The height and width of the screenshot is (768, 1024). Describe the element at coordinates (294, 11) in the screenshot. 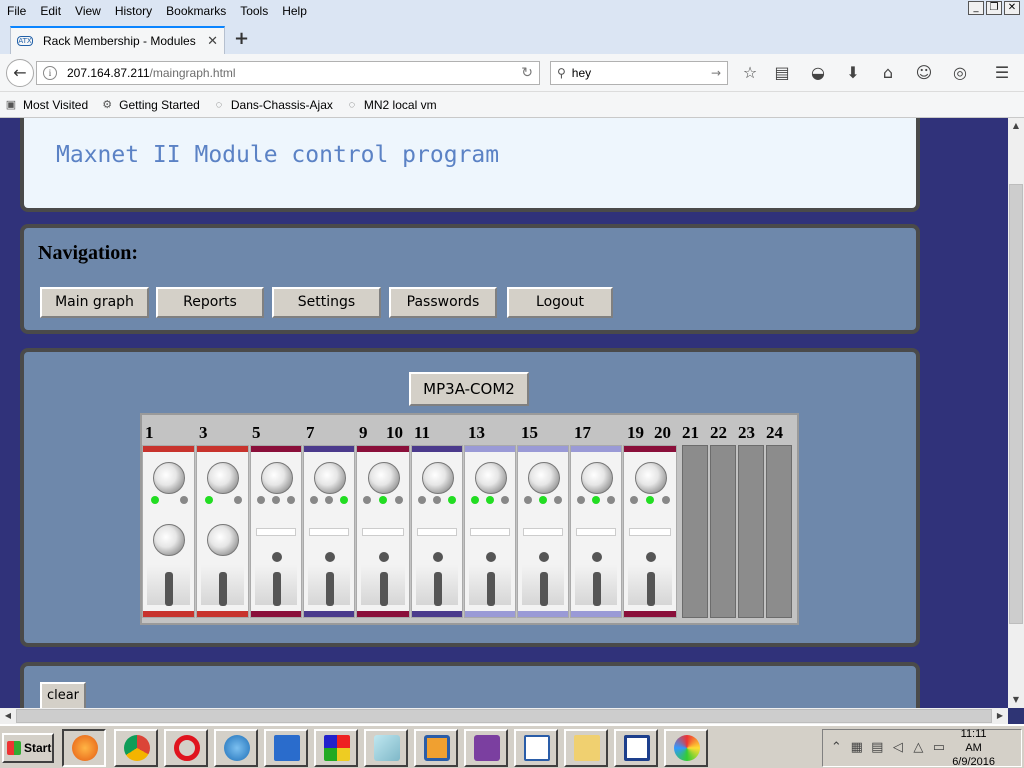

I see `menu-help: Help` at that location.